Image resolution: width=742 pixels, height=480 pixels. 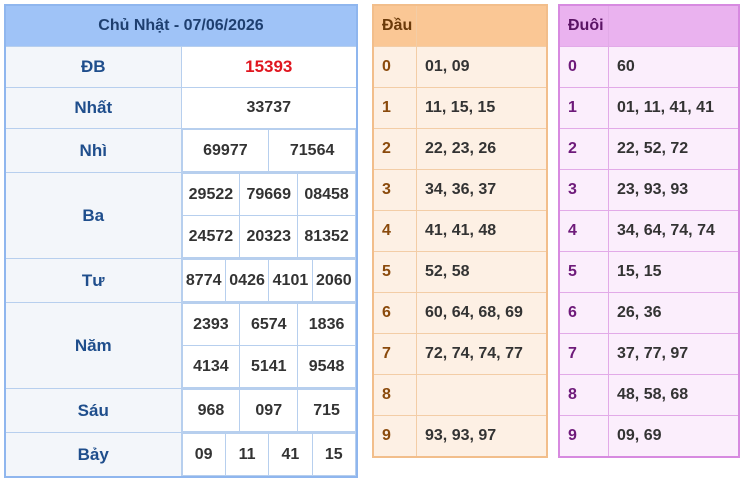 What do you see at coordinates (394, 354) in the screenshot?
I see `dau-digit: 7` at bounding box center [394, 354].